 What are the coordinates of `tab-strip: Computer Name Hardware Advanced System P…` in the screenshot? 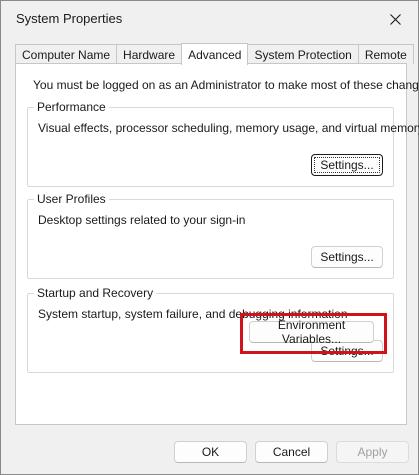 It's located at (214, 54).